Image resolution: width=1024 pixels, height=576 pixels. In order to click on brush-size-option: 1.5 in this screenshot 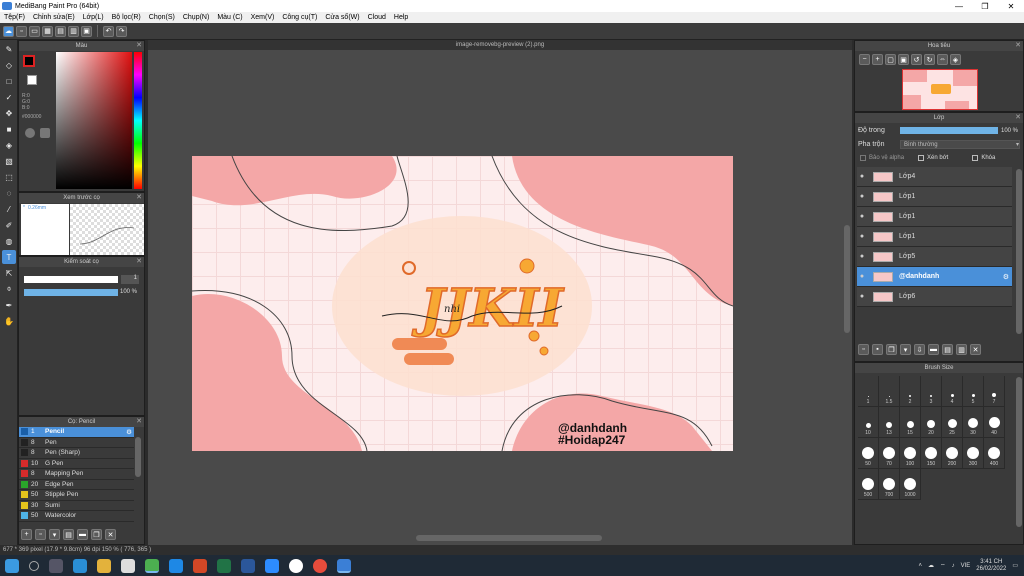, I will do `click(889, 391)`.